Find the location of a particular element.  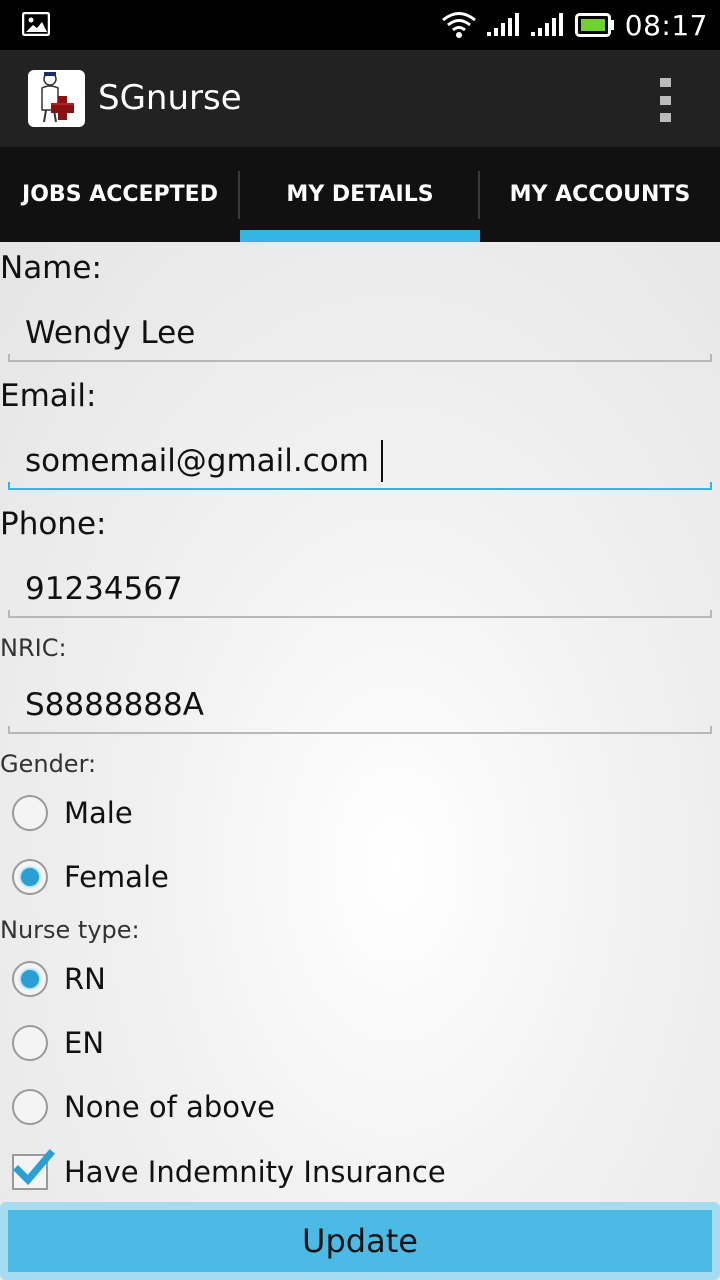

tab-my-accounts: MY ACCOUNTS is located at coordinates (600, 194).